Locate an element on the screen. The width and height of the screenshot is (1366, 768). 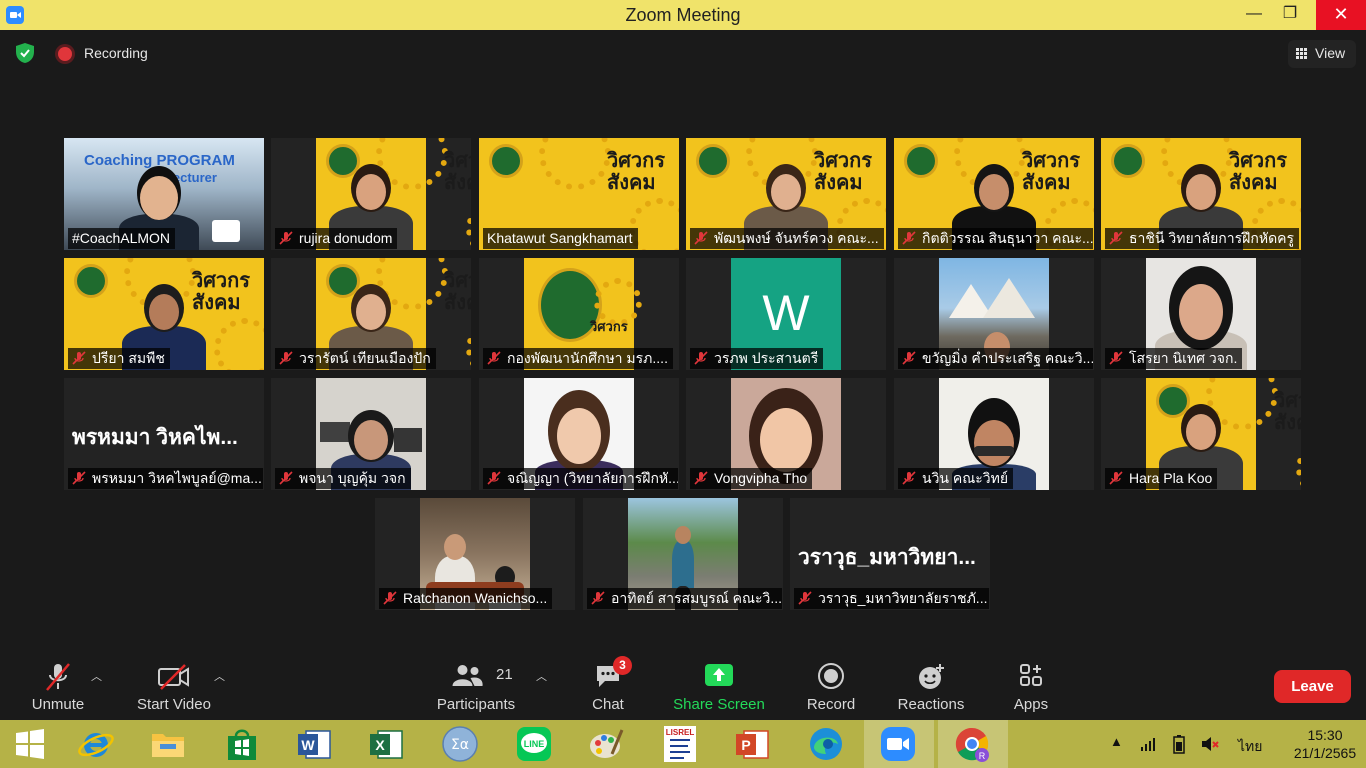
svg-text: W is located at coordinates (308, 745).